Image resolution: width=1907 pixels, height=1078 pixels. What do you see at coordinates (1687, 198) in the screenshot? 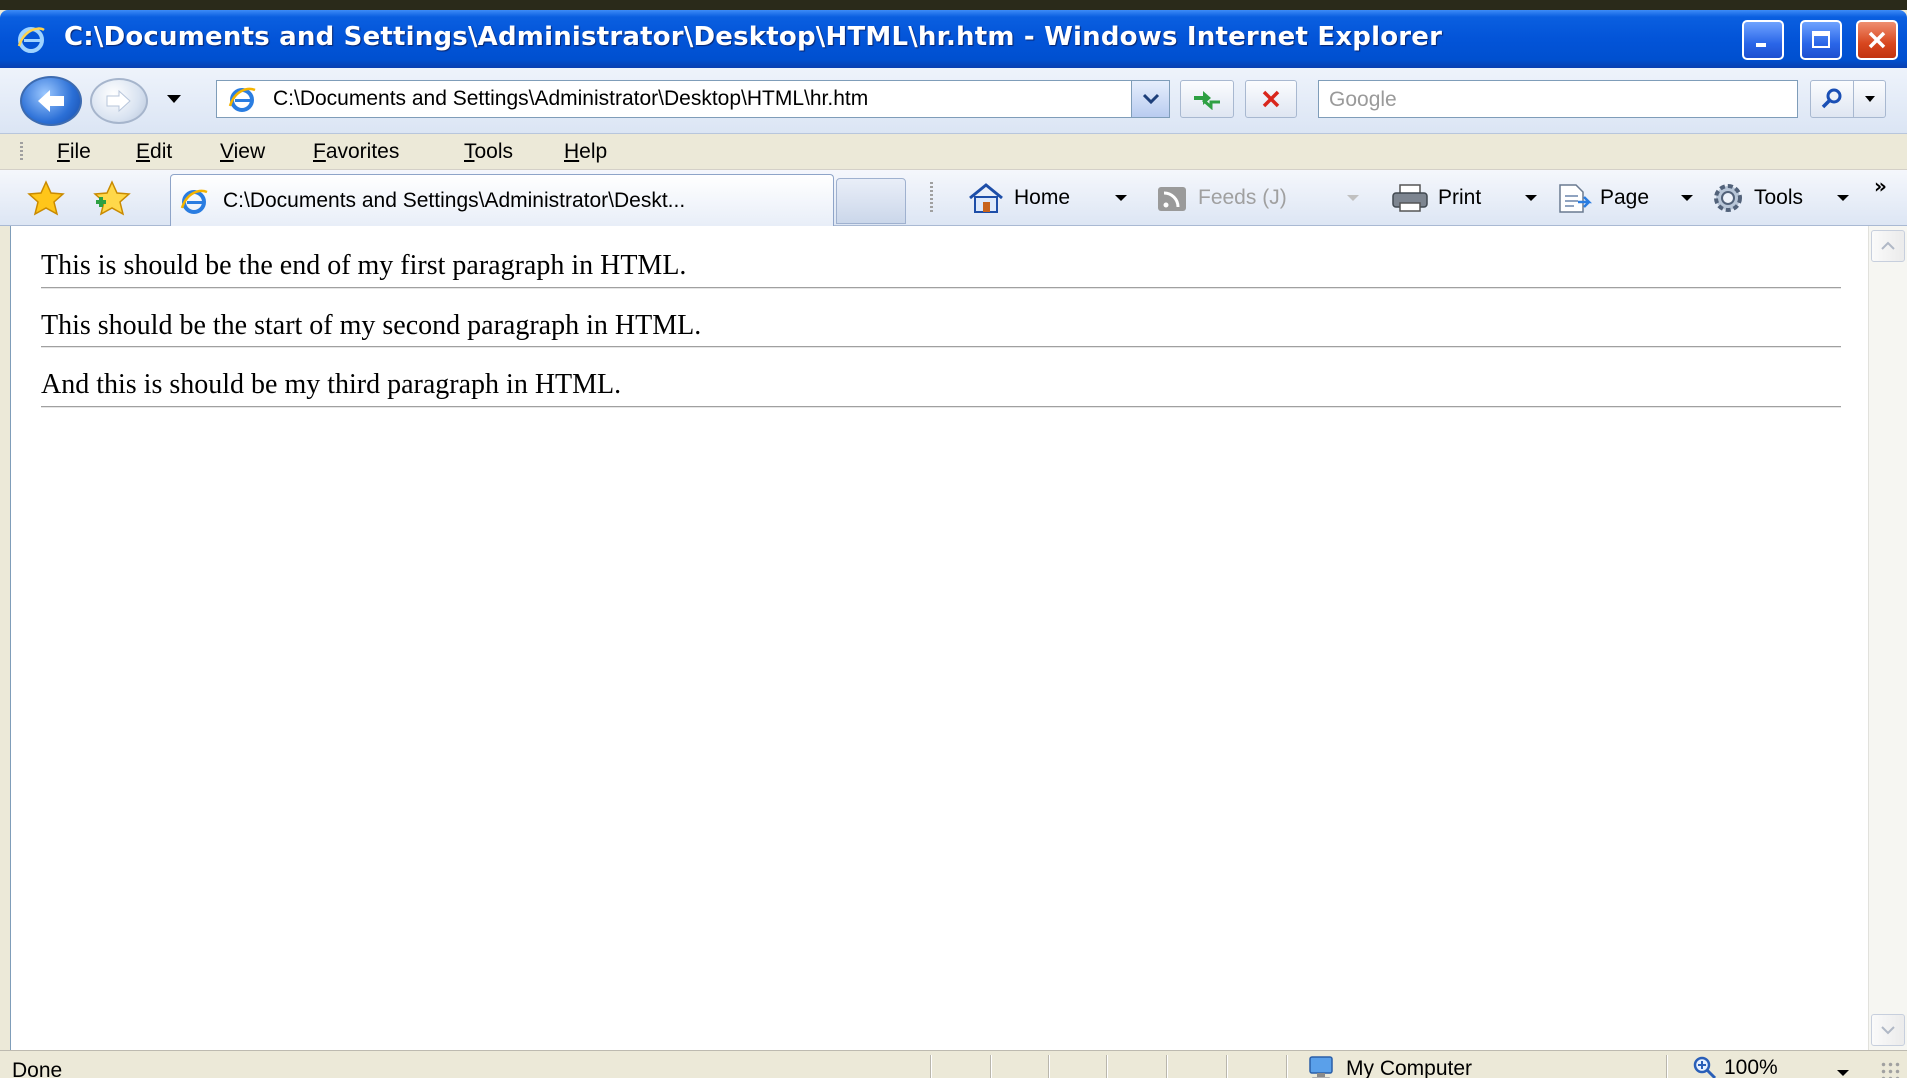
I see `page-dropdown-icon` at bounding box center [1687, 198].